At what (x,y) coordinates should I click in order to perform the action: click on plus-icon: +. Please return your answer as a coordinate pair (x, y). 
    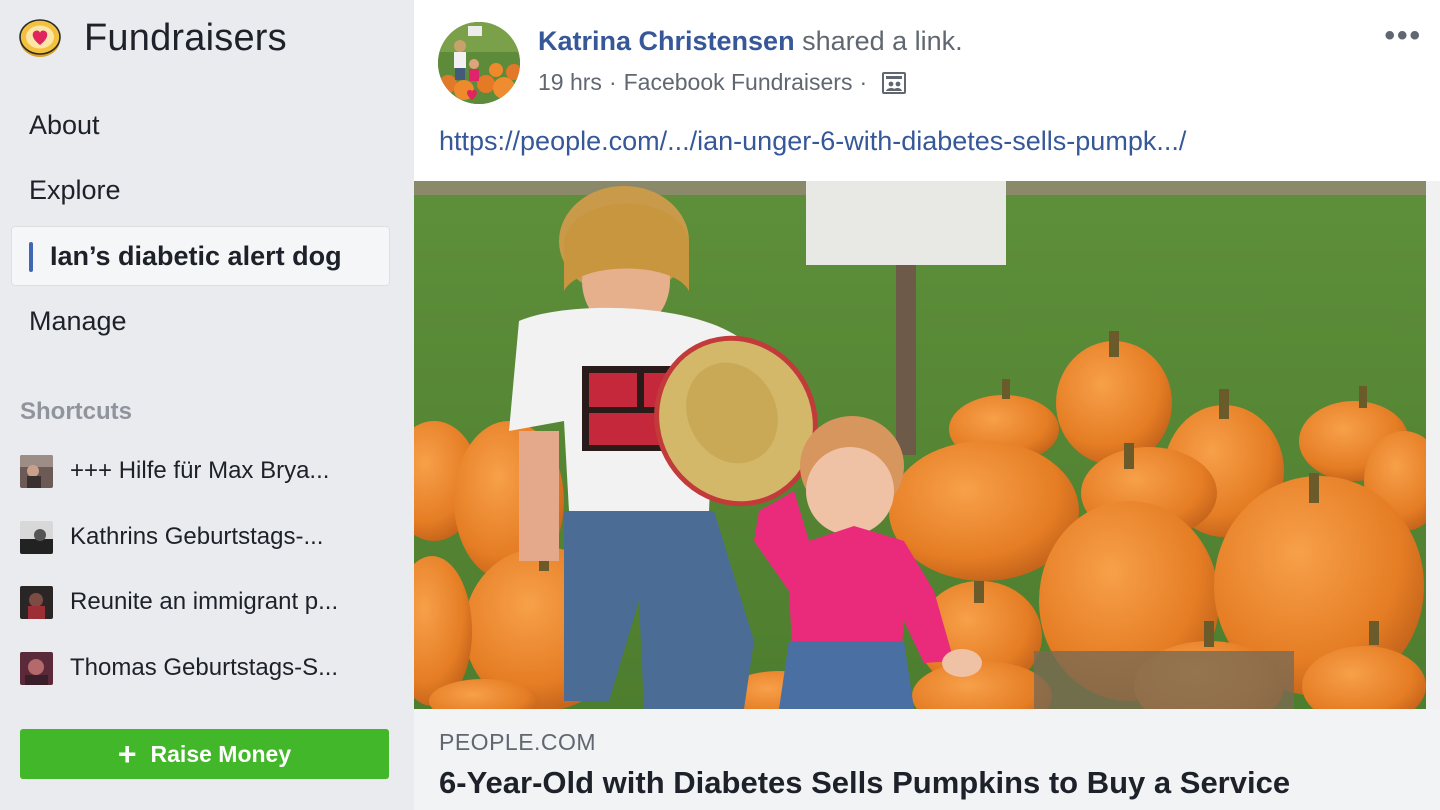
    Looking at the image, I should click on (127, 754).